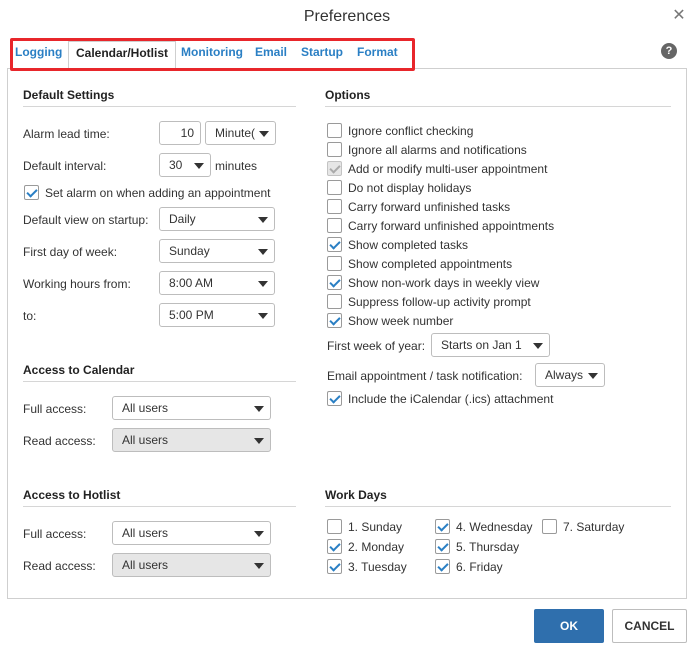 Image resolution: width=694 pixels, height=649 pixels. What do you see at coordinates (70, 252) in the screenshot?
I see `first-day-label: First day of week:` at bounding box center [70, 252].